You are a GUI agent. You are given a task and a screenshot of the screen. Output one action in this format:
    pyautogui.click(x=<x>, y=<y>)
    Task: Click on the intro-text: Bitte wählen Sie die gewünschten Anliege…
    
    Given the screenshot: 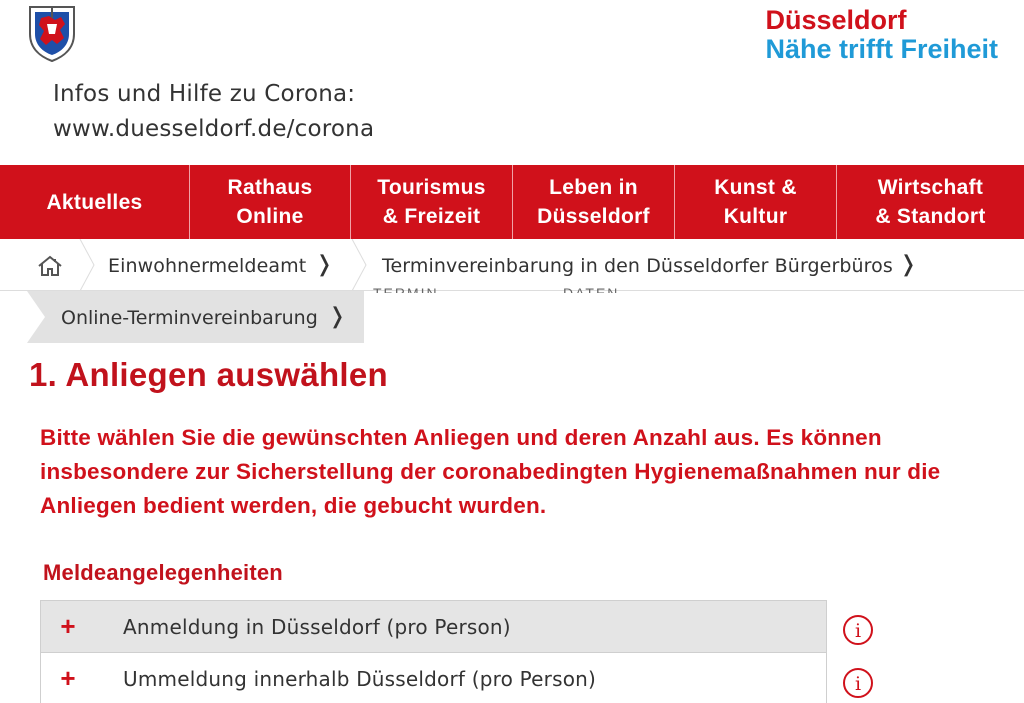 What is the action you would take?
    pyautogui.click(x=490, y=471)
    